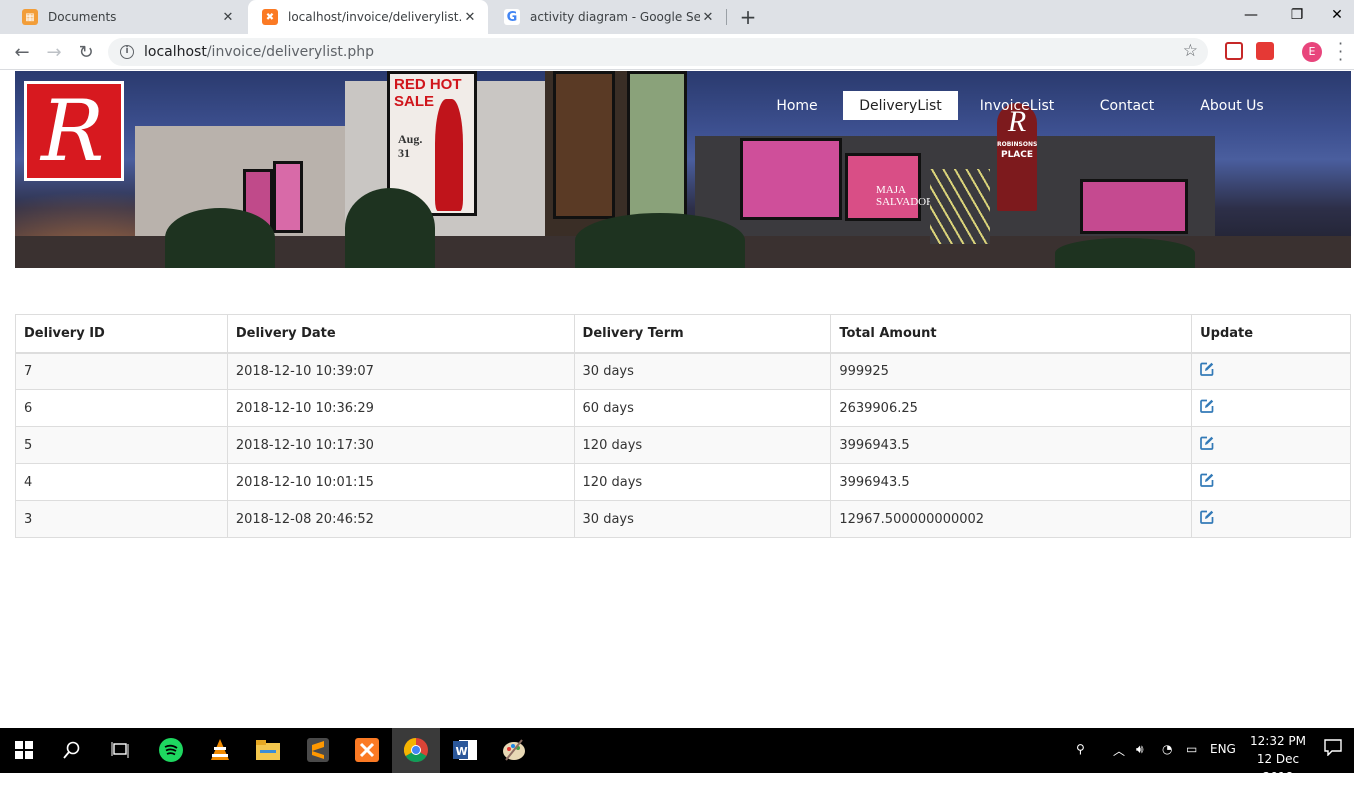 This screenshot has height=786, width=1354. What do you see at coordinates (677, 756) in the screenshot?
I see `windows-taskbar: W ⚲ ︿ 🔊︎ ◔ ▭ ENG 12:32 PM 12 Dec 2018` at bounding box center [677, 756].